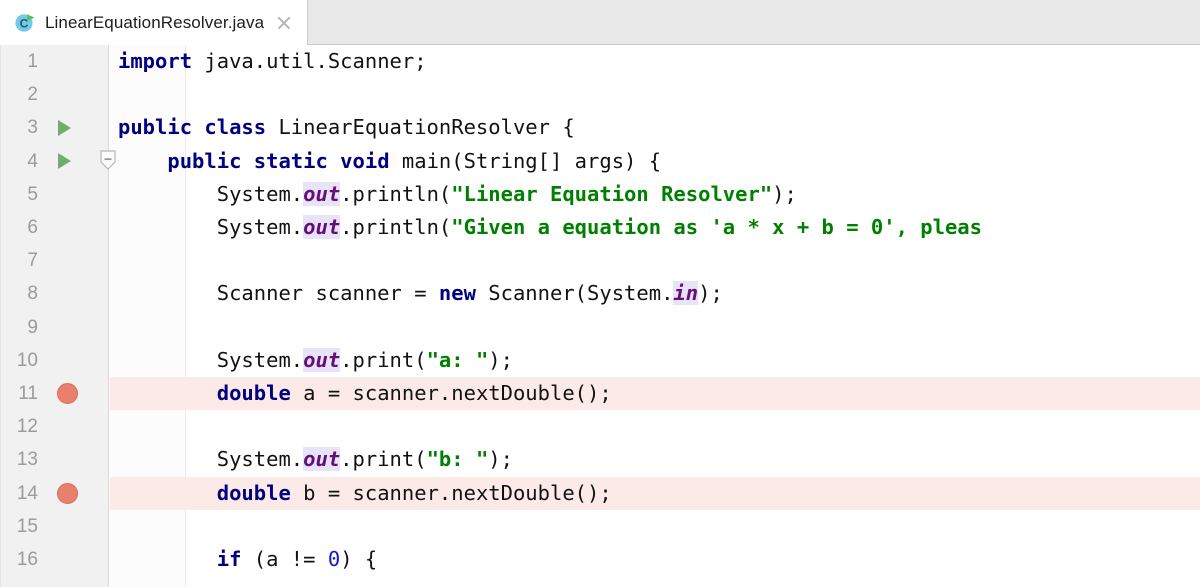 Image resolution: width=1200 pixels, height=587 pixels. I want to click on code-token-kw: public static void, so click(278, 160).